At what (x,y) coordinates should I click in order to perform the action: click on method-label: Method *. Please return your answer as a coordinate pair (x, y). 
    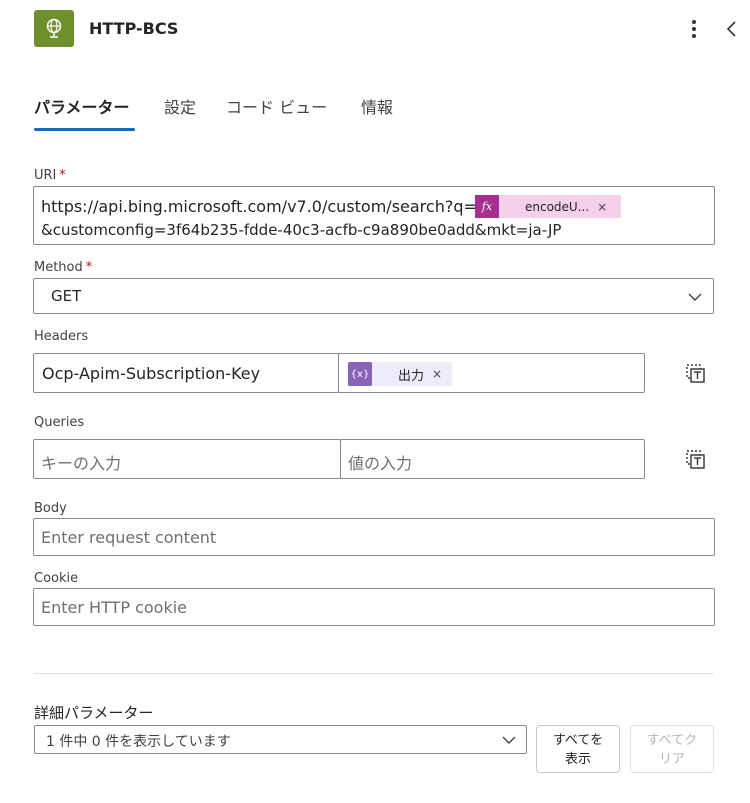
    Looking at the image, I should click on (63, 267).